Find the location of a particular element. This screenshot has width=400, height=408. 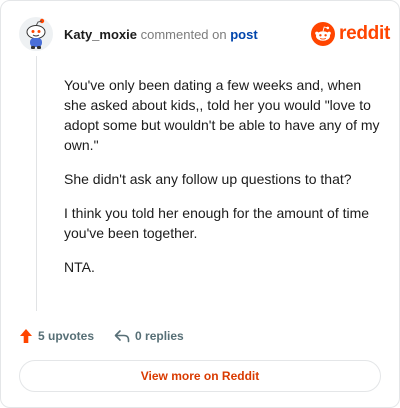

reply-arrow-icon is located at coordinates (122, 336).